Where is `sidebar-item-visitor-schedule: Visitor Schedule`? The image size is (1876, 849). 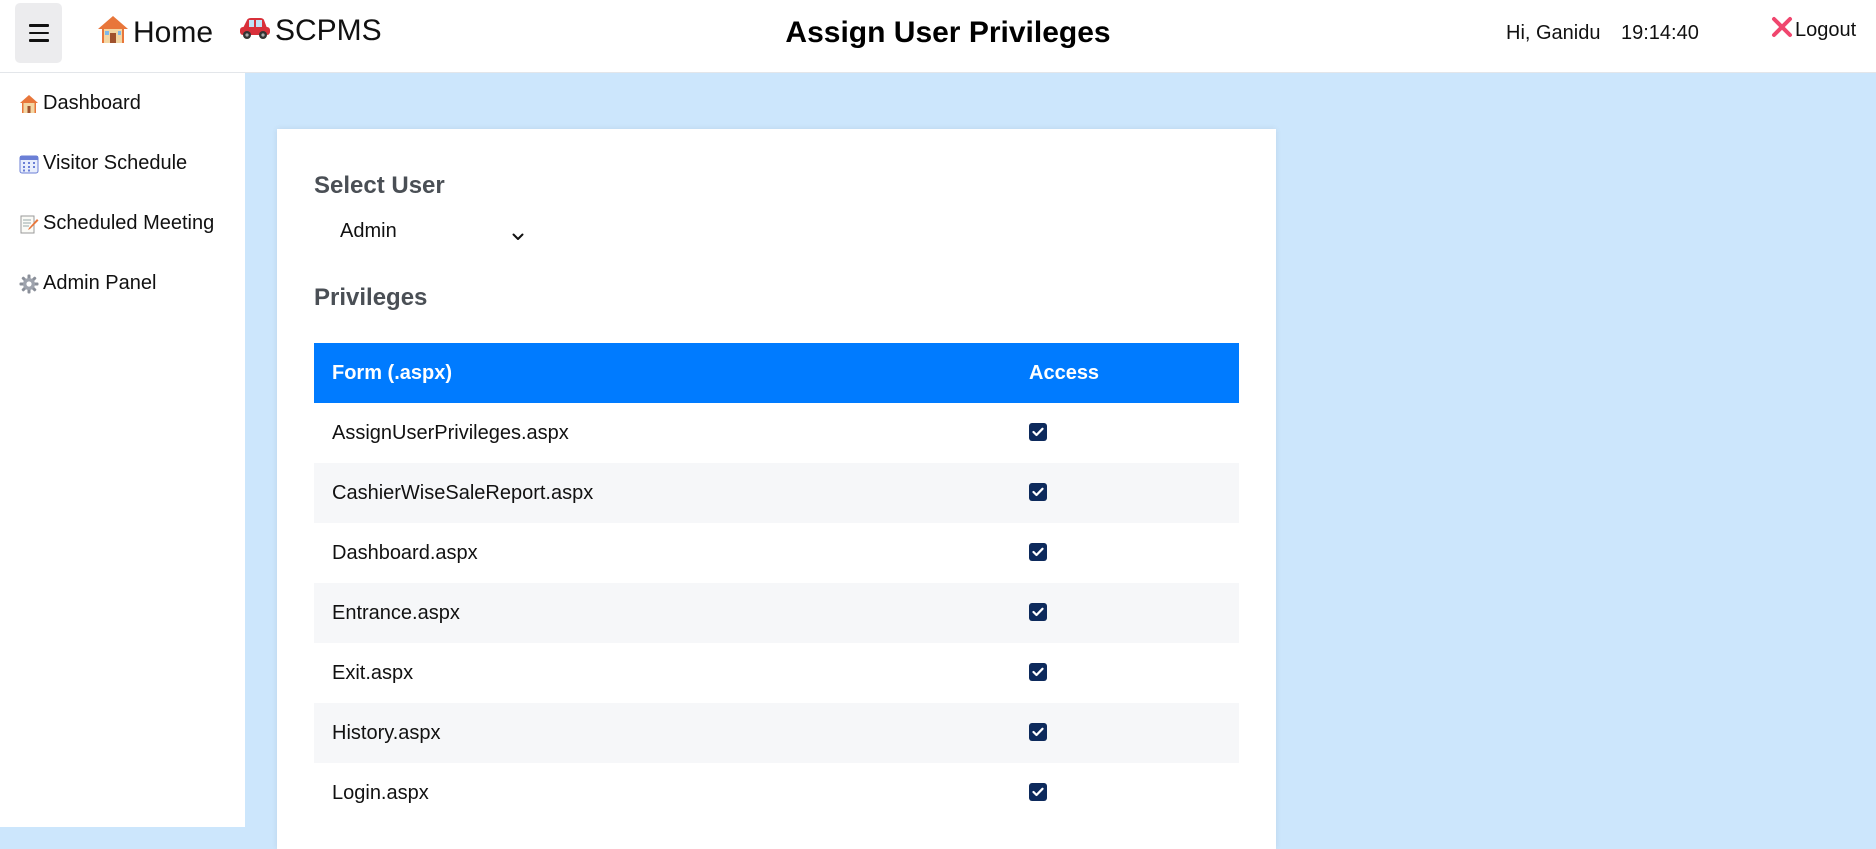 sidebar-item-visitor-schedule: Visitor Schedule is located at coordinates (103, 163).